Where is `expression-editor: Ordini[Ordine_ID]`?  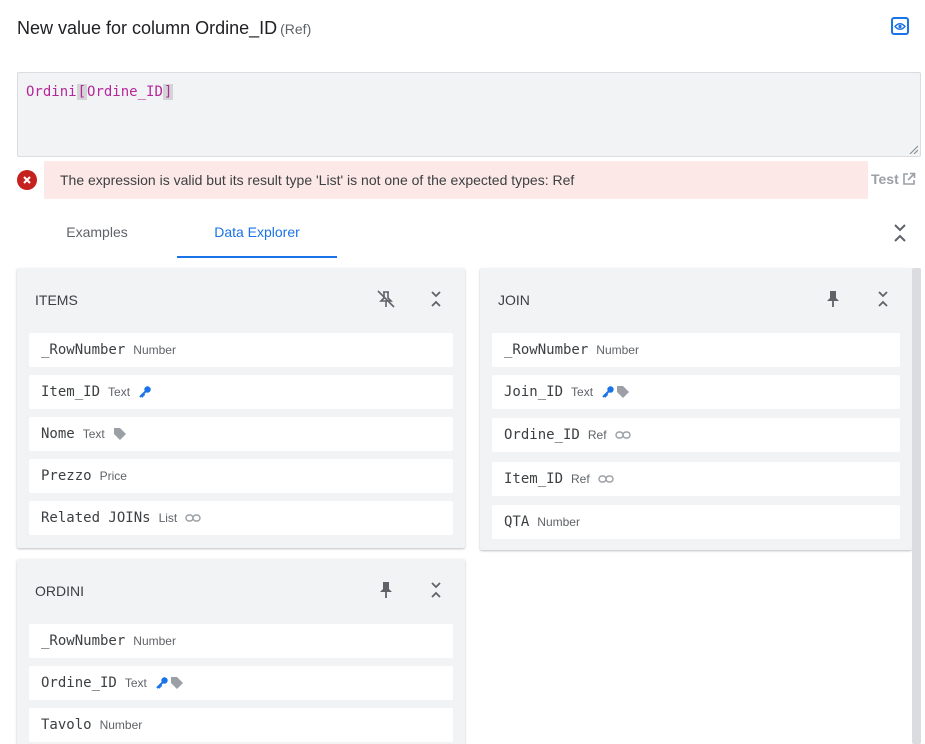
expression-editor: Ordini[Ordine_ID] is located at coordinates (469, 114).